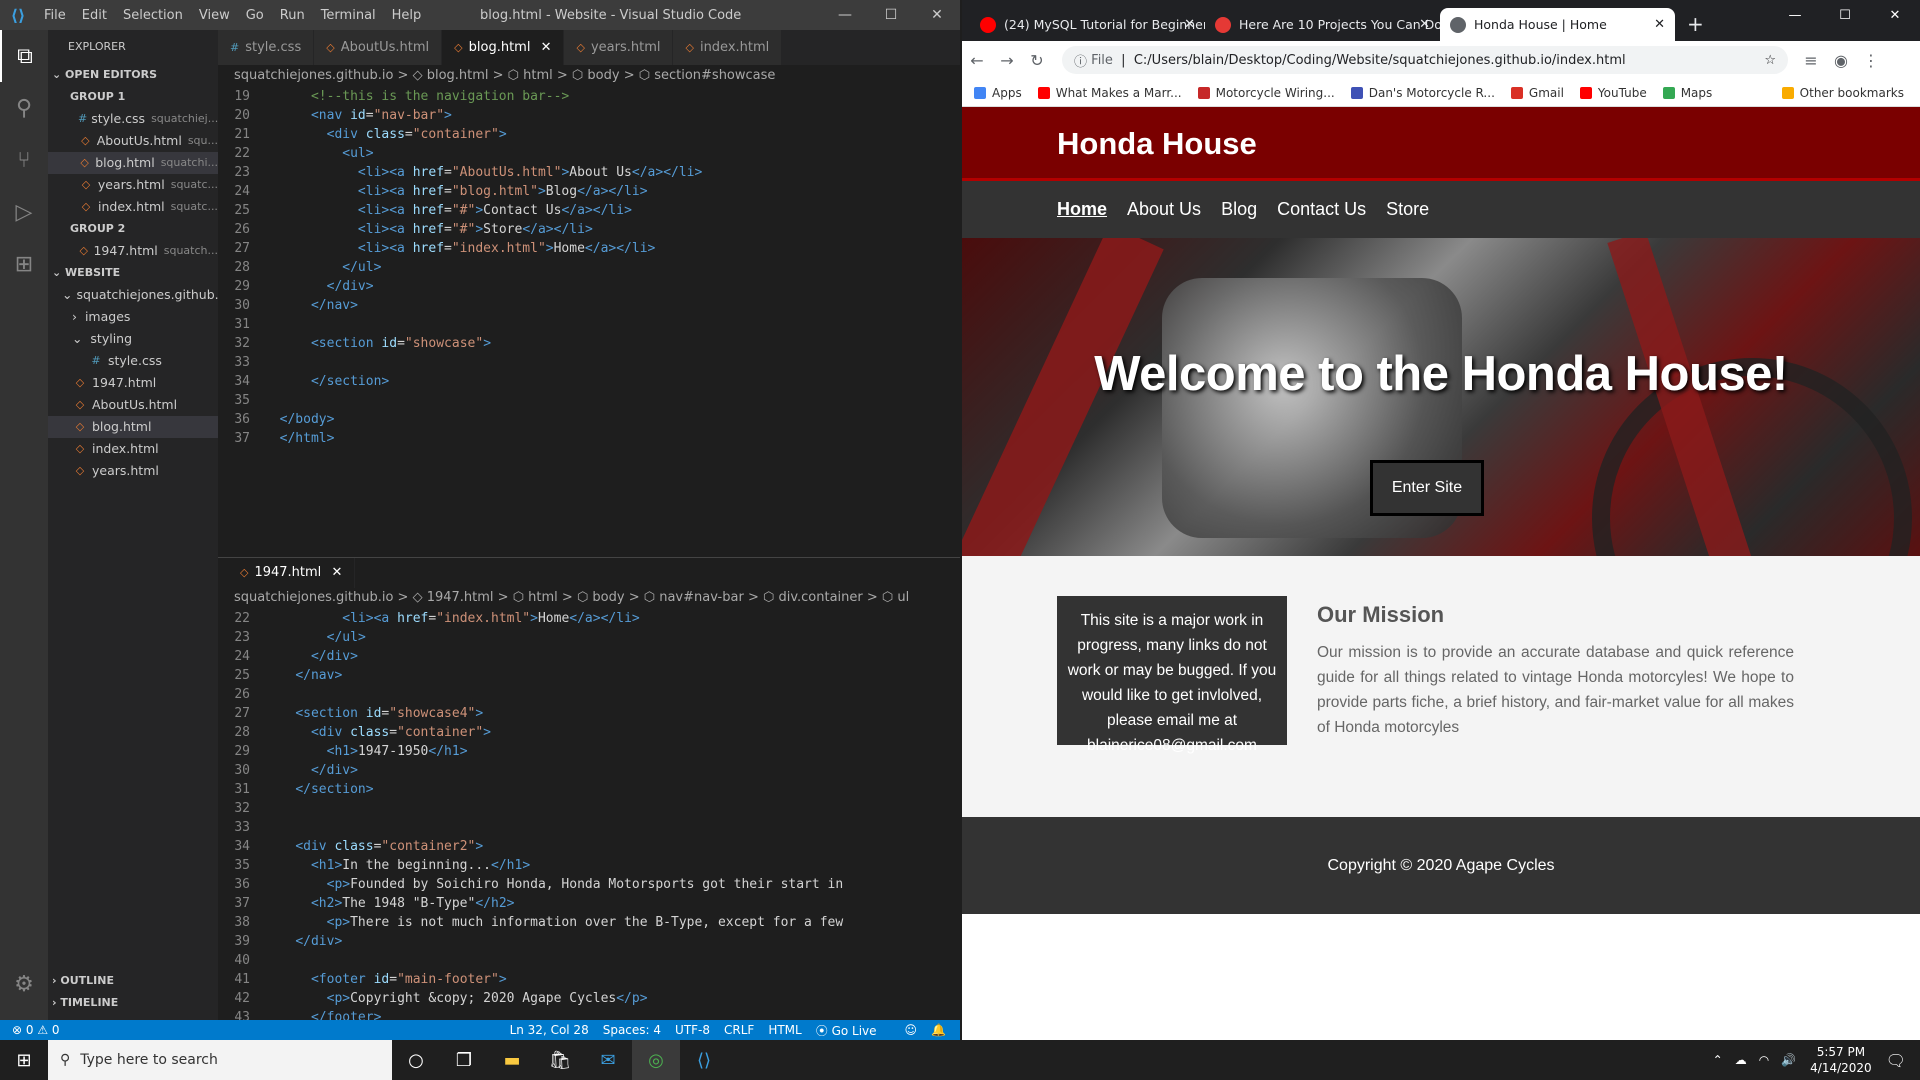 Image resolution: width=1920 pixels, height=1080 pixels. Describe the element at coordinates (589, 115) in the screenshot. I see `code-line: 20 <nav id="nav-bar">` at that location.